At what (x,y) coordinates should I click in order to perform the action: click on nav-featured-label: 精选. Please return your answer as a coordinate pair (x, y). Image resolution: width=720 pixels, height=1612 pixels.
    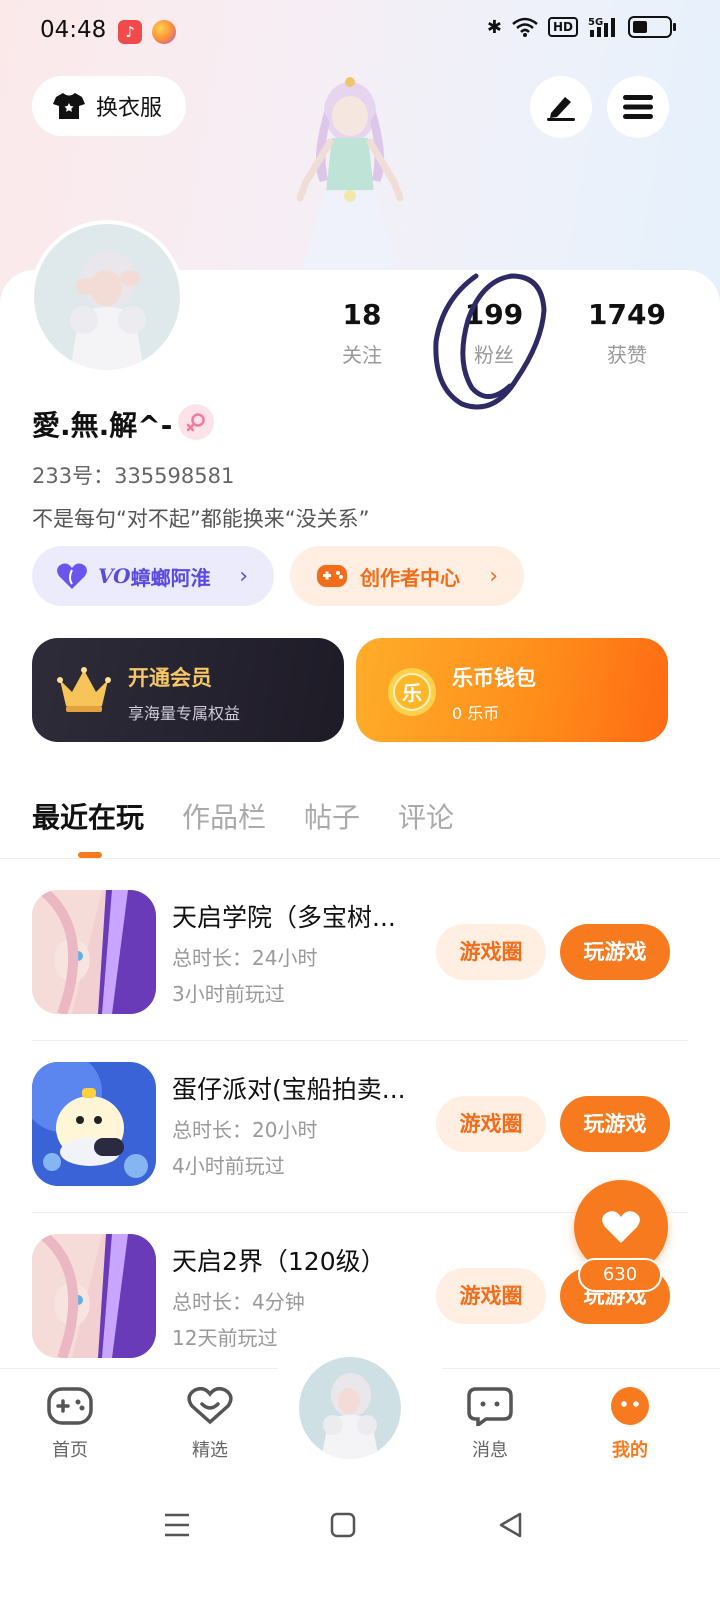
    Looking at the image, I should click on (210, 1450).